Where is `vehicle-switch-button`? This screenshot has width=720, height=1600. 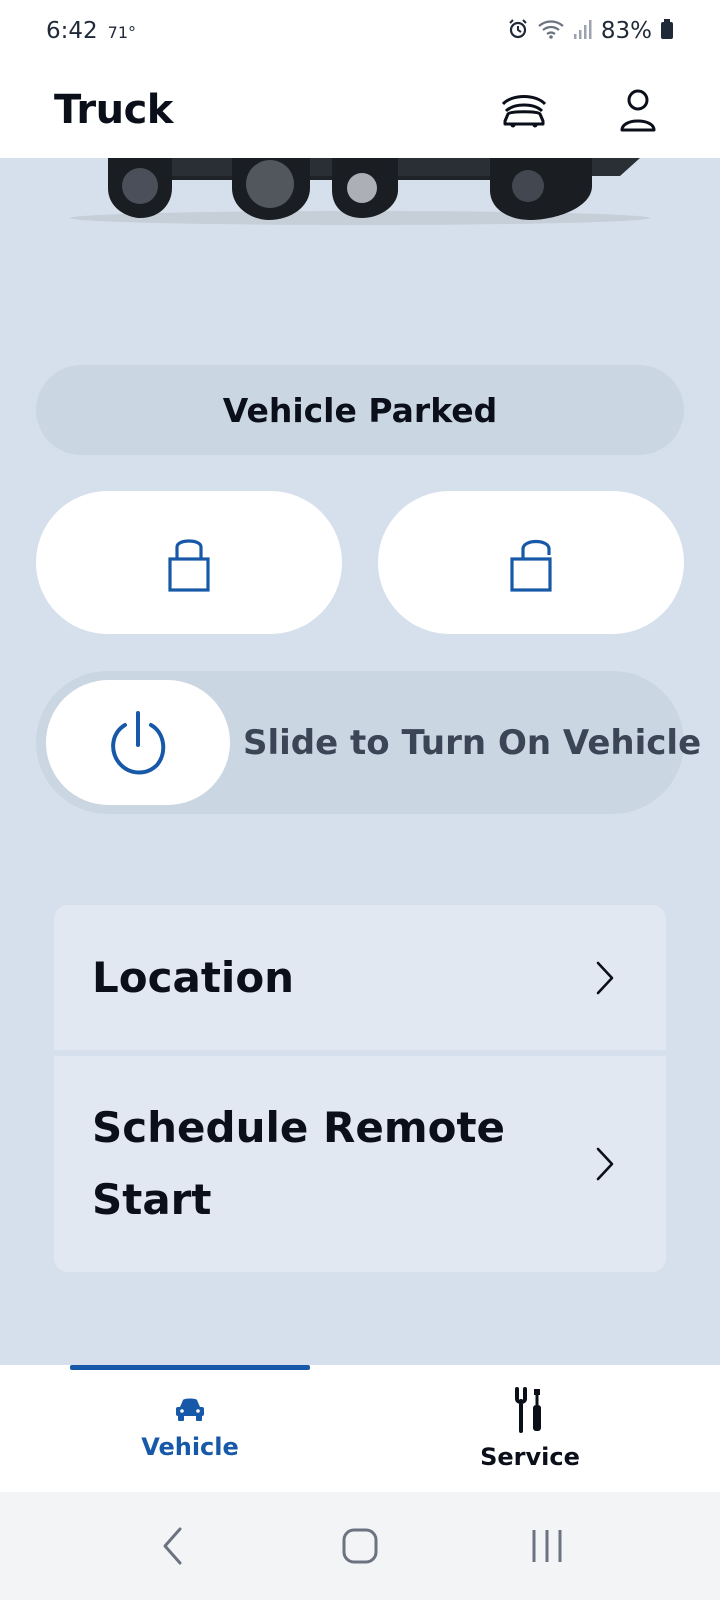
vehicle-switch-button is located at coordinates (524, 110).